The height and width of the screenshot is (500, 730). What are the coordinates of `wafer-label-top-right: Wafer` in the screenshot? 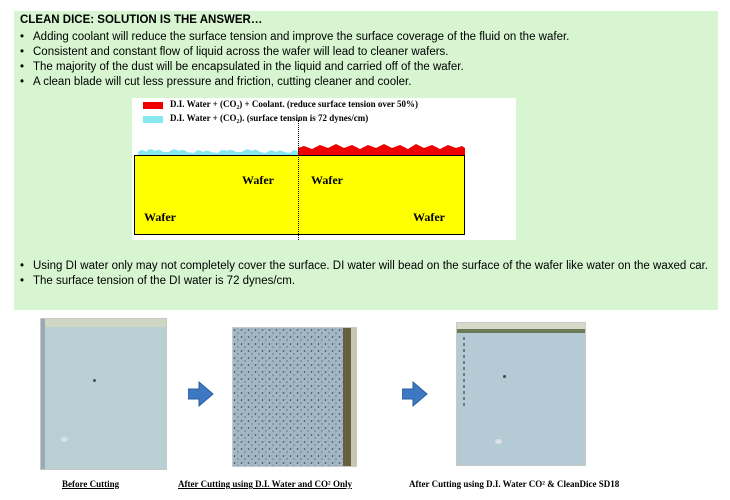 It's located at (327, 180).